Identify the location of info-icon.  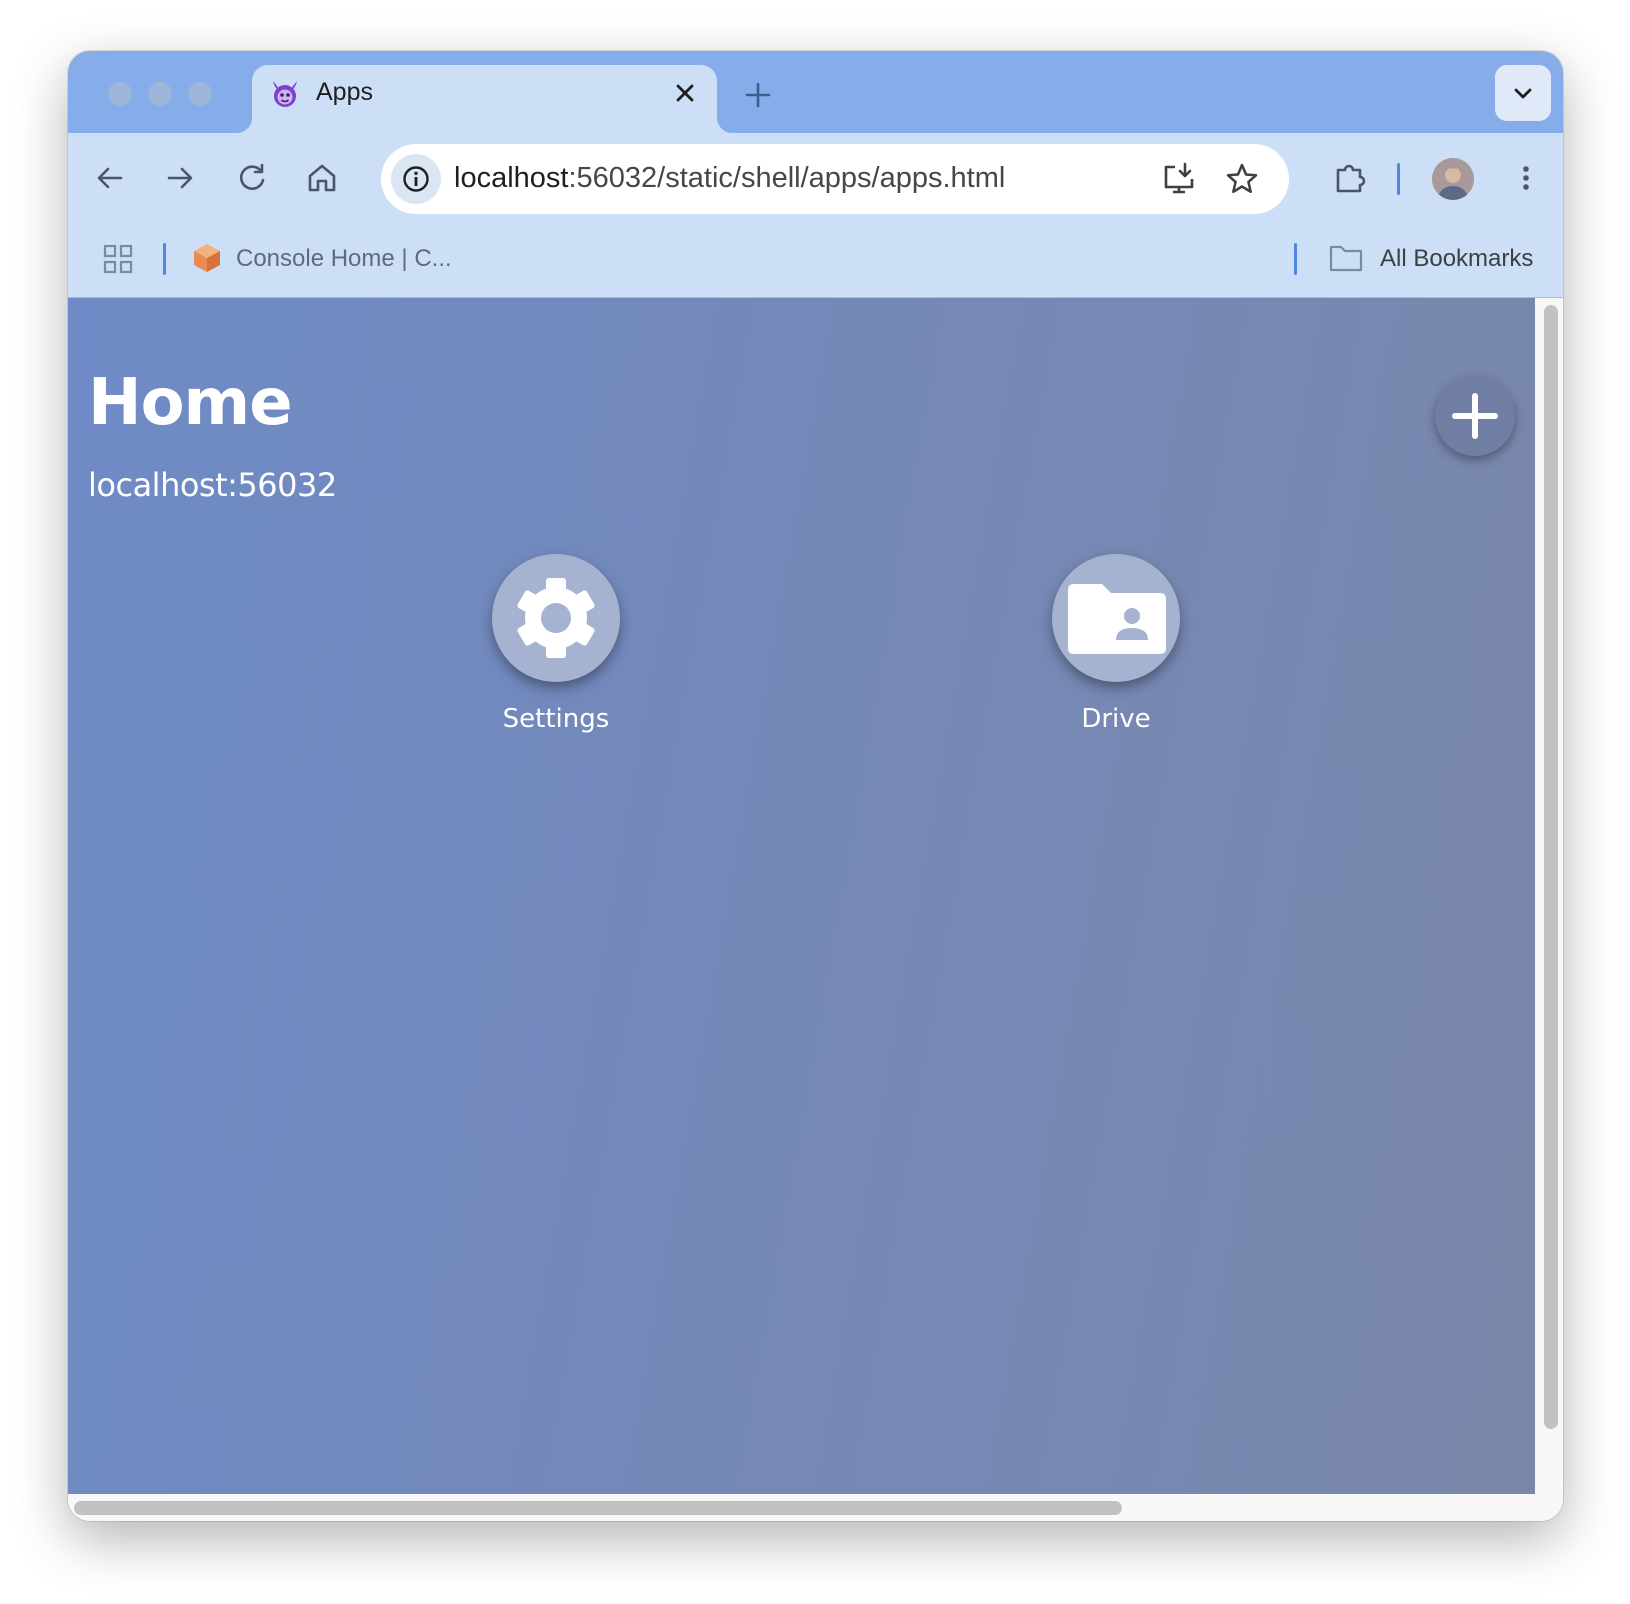
(416, 179).